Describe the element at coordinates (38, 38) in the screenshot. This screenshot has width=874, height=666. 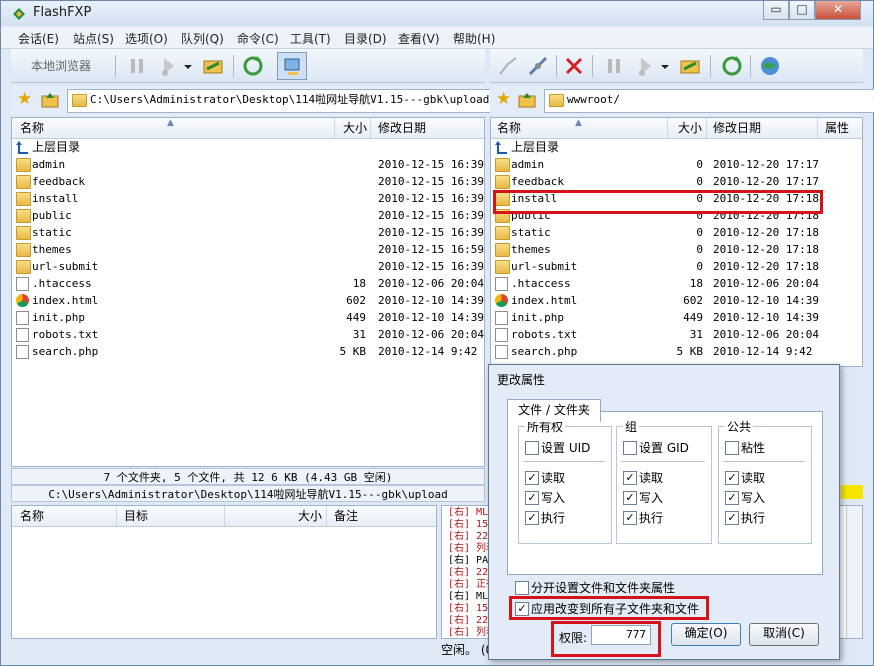
I see `menu-session: 会话(E)` at that location.